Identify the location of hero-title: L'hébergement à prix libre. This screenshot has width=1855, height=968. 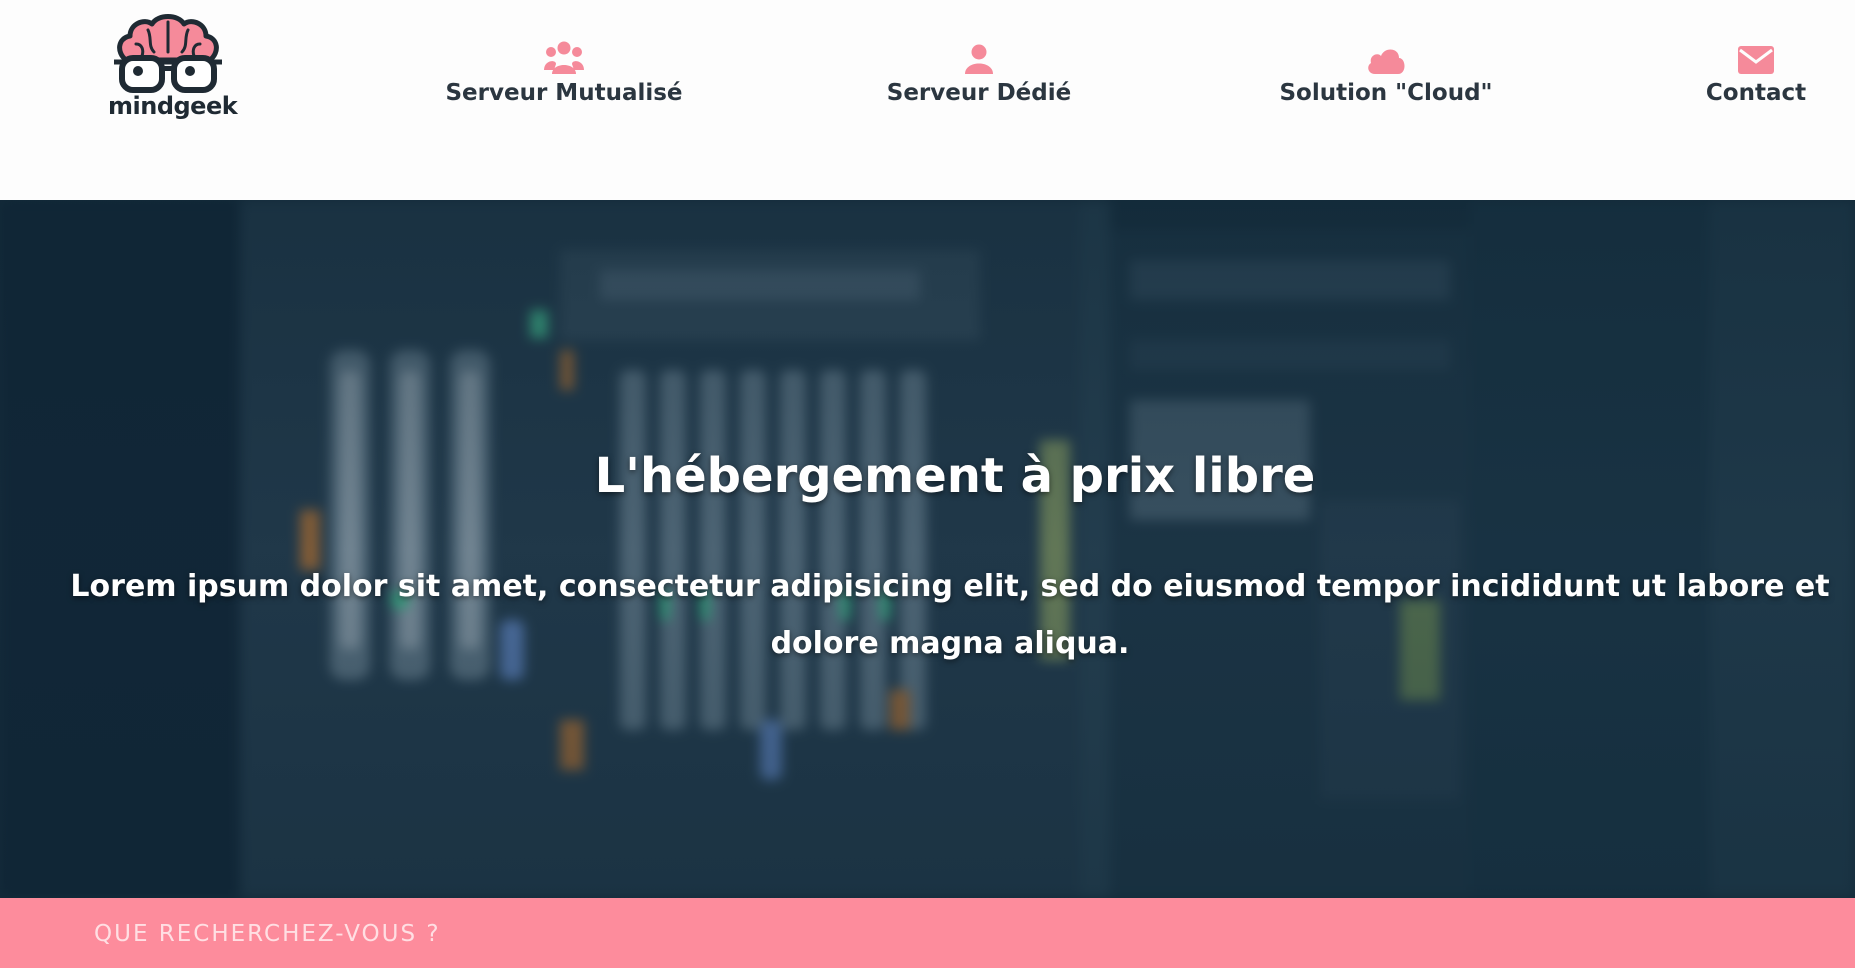
(955, 476).